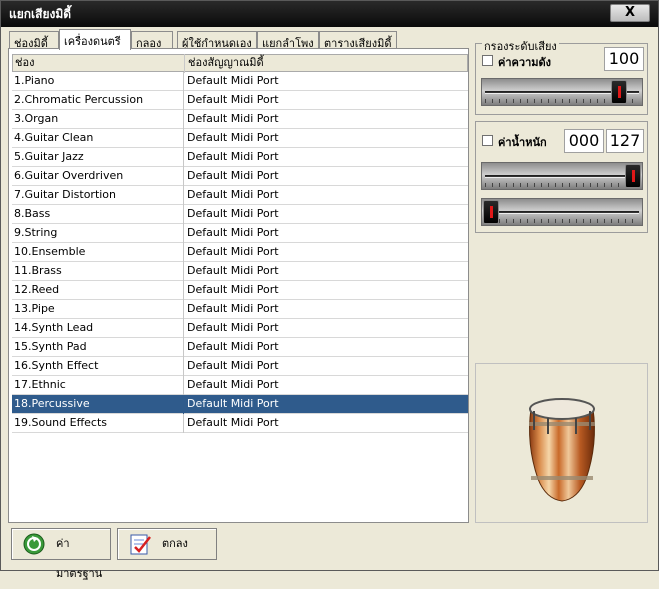  Describe the element at coordinates (98, 119) in the screenshot. I see `channel-cell: 3.Organ` at that location.